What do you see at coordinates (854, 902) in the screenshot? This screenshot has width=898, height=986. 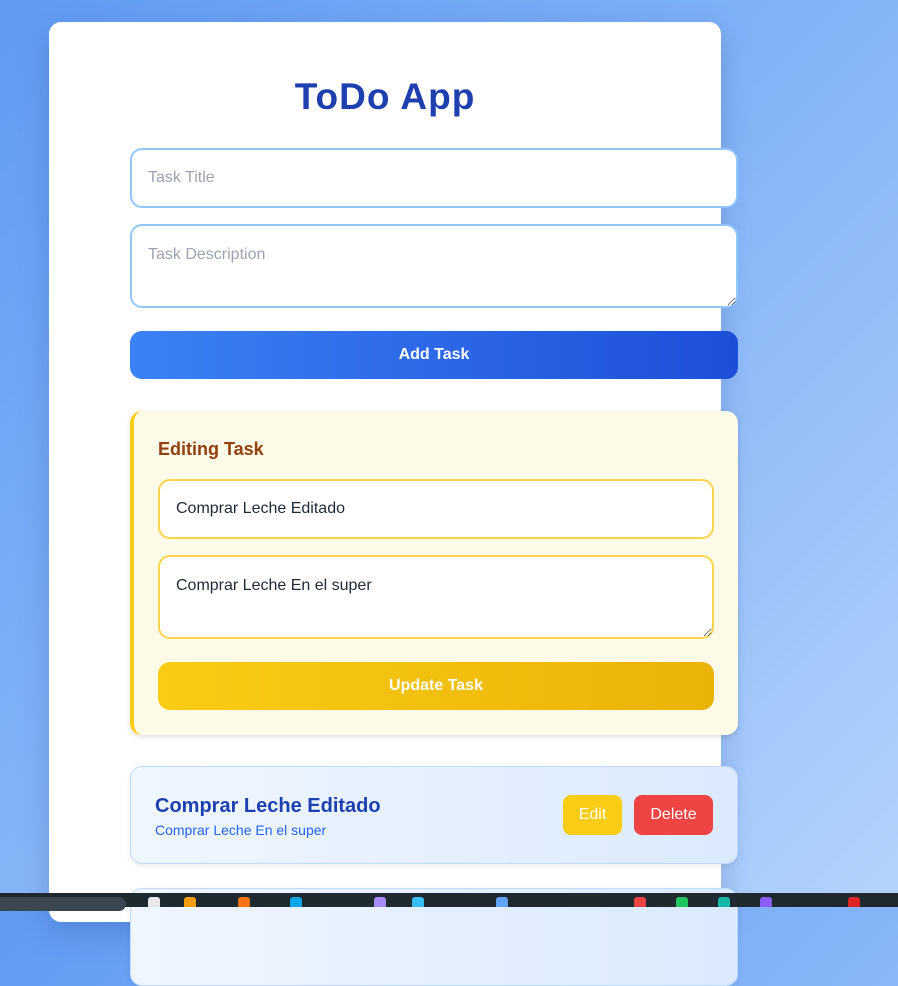 I see `taskbar-notification-icon` at bounding box center [854, 902].